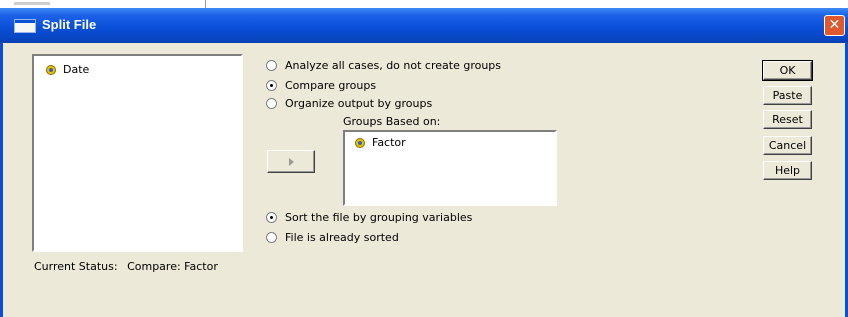 The width and height of the screenshot is (848, 317). What do you see at coordinates (331, 85) in the screenshot?
I see `radio-label: Compare groups` at bounding box center [331, 85].